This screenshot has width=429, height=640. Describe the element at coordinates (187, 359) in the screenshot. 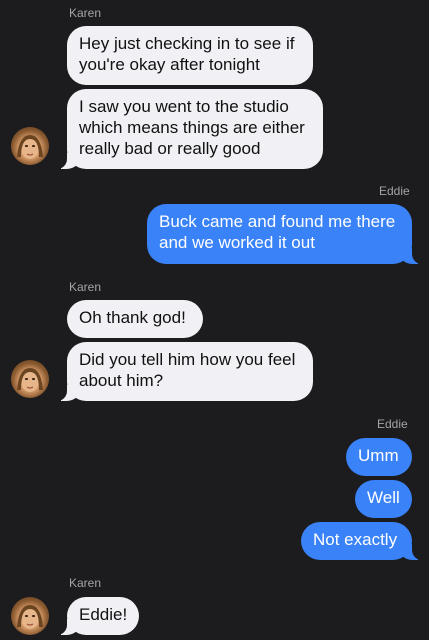

I see `message-line: Did you tell him how you feel` at that location.